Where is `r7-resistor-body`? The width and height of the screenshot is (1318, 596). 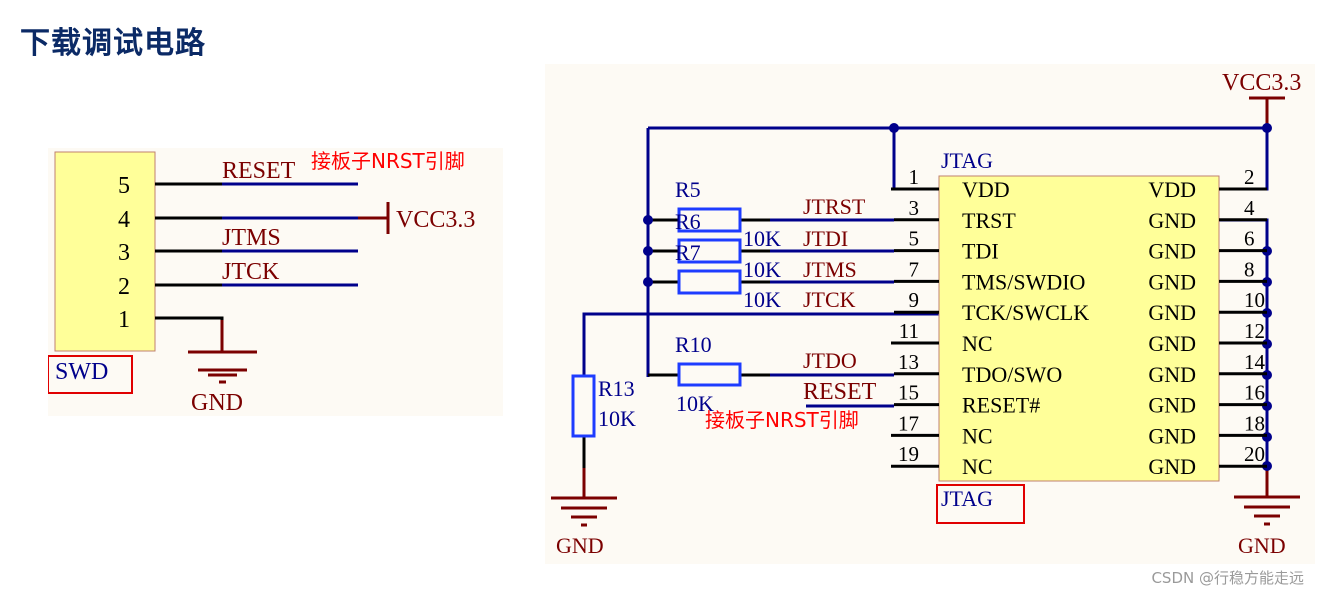
r7-resistor-body is located at coordinates (709, 282).